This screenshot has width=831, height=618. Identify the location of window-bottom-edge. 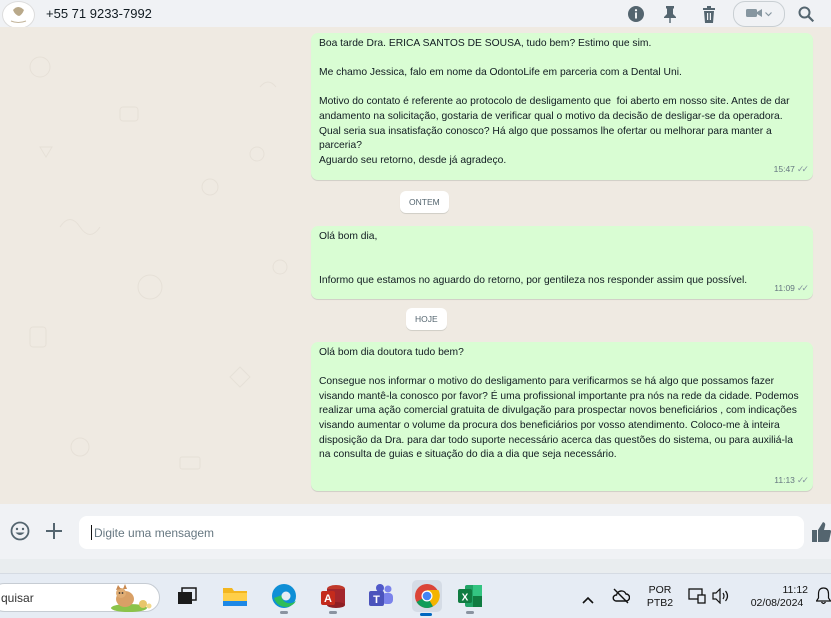
(415, 566).